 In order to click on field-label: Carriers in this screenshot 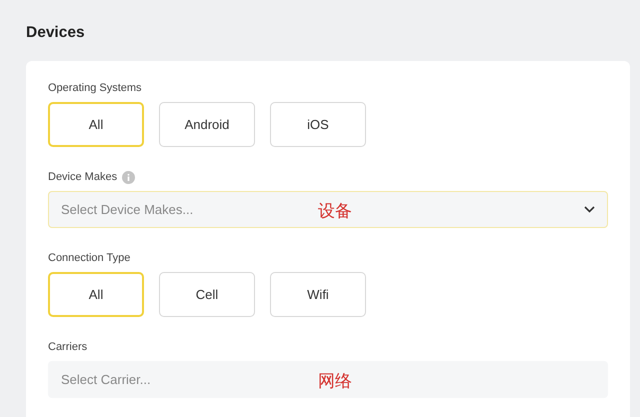, I will do `click(68, 347)`.